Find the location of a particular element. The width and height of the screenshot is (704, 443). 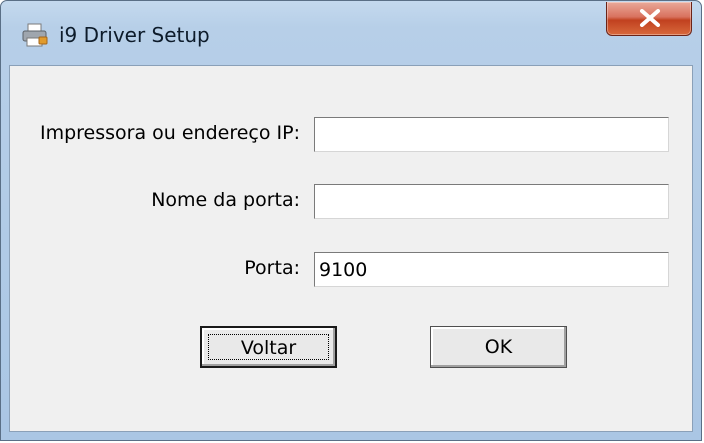

back-button: Voltar is located at coordinates (268, 347).